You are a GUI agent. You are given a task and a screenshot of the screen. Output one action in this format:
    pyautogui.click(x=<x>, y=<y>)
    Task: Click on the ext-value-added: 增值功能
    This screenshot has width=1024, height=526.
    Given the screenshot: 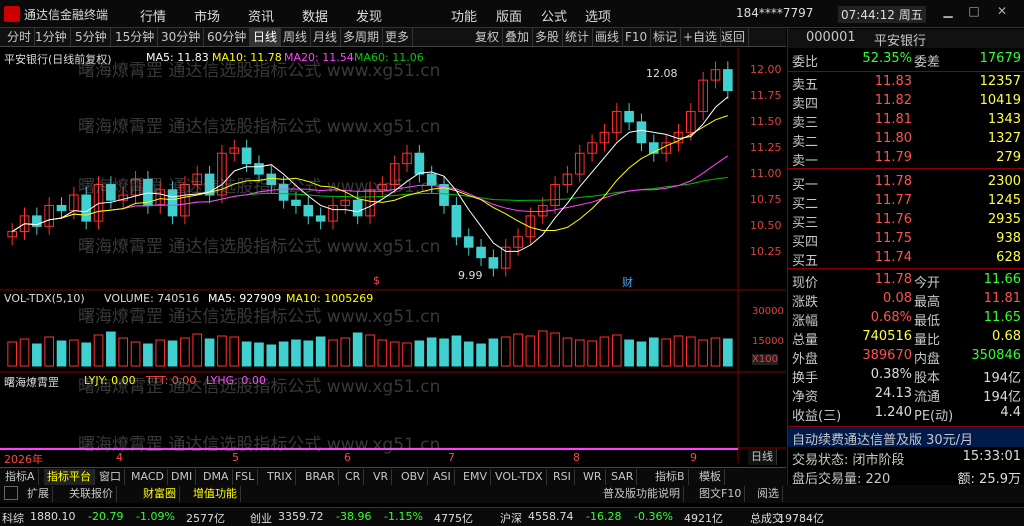 What is the action you would take?
    pyautogui.click(x=215, y=494)
    